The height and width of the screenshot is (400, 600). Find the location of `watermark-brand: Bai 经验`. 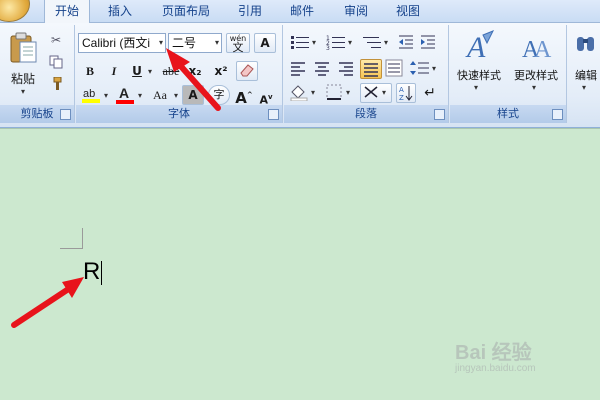

watermark-brand: Bai 经验 is located at coordinates (493, 353).